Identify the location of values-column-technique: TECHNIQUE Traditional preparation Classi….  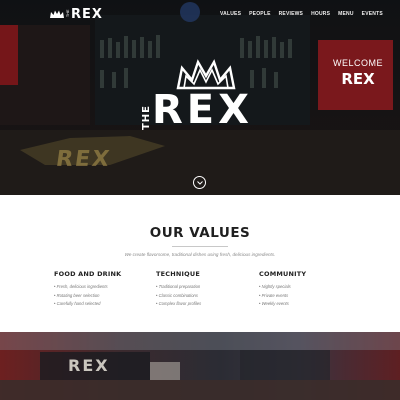
(203, 289).